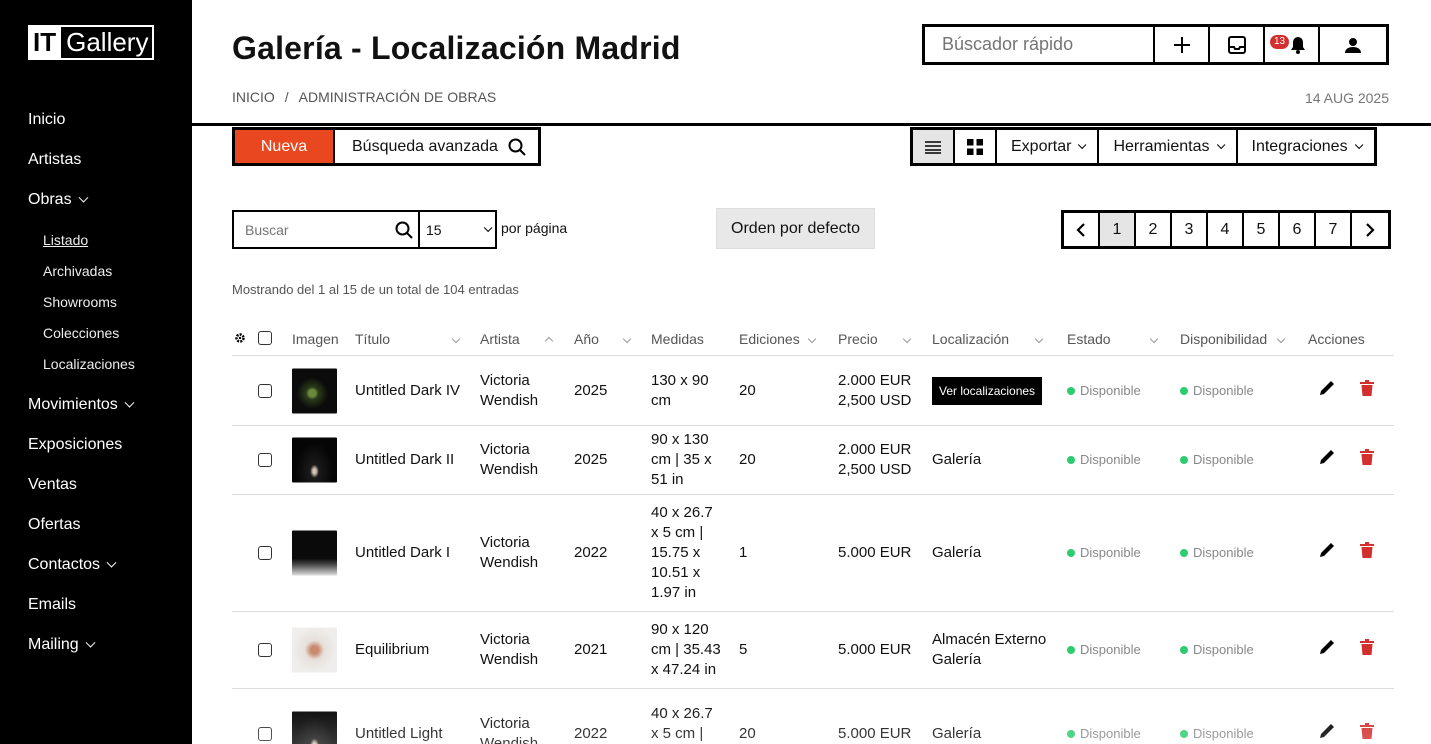 This screenshot has width=1431, height=744. Describe the element at coordinates (1298, 229) in the screenshot. I see `page-button-6: 6` at that location.